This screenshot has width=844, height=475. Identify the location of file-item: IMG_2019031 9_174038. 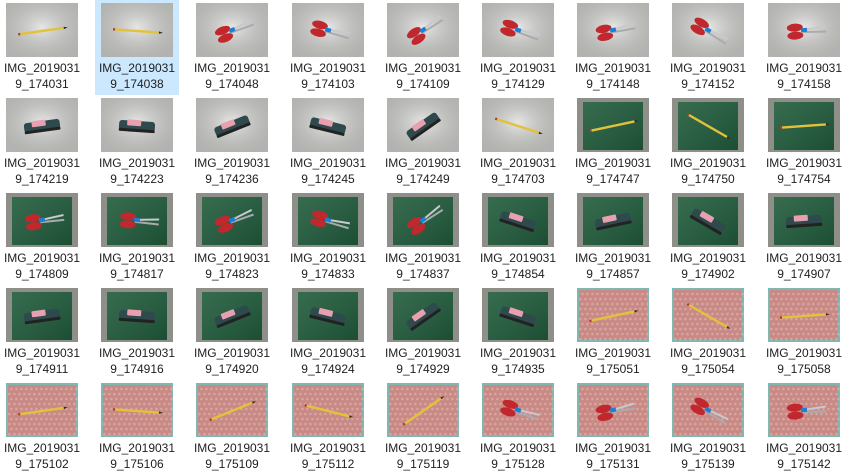
(137, 47).